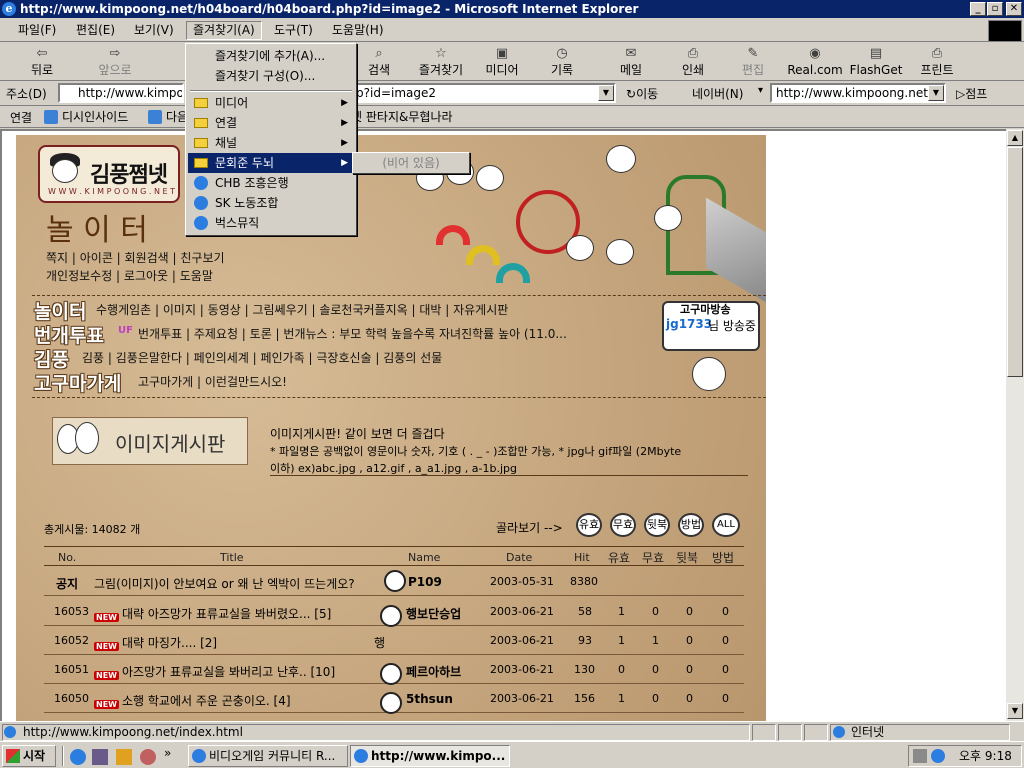  Describe the element at coordinates (693, 62) in the screenshot. I see `print-button: ⎙ 인쇄` at that location.